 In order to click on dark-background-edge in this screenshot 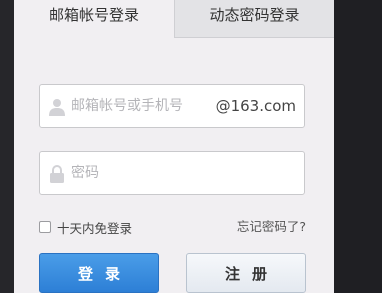, I will do `click(358, 146)`.